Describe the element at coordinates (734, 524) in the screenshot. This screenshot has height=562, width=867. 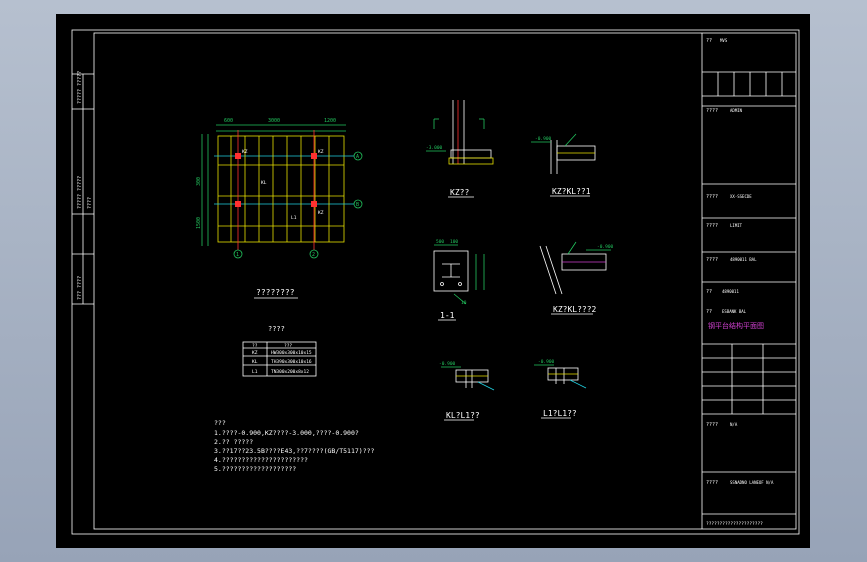
I see `tb-footer: ?????????????????????` at that location.